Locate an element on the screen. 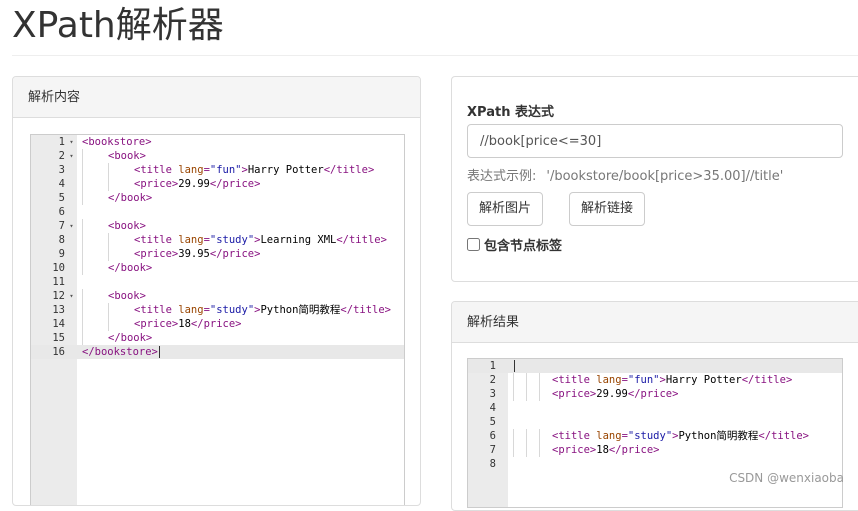 This screenshot has height=511, width=858. include-tags-row: 包含节点标签 is located at coordinates (515, 244).